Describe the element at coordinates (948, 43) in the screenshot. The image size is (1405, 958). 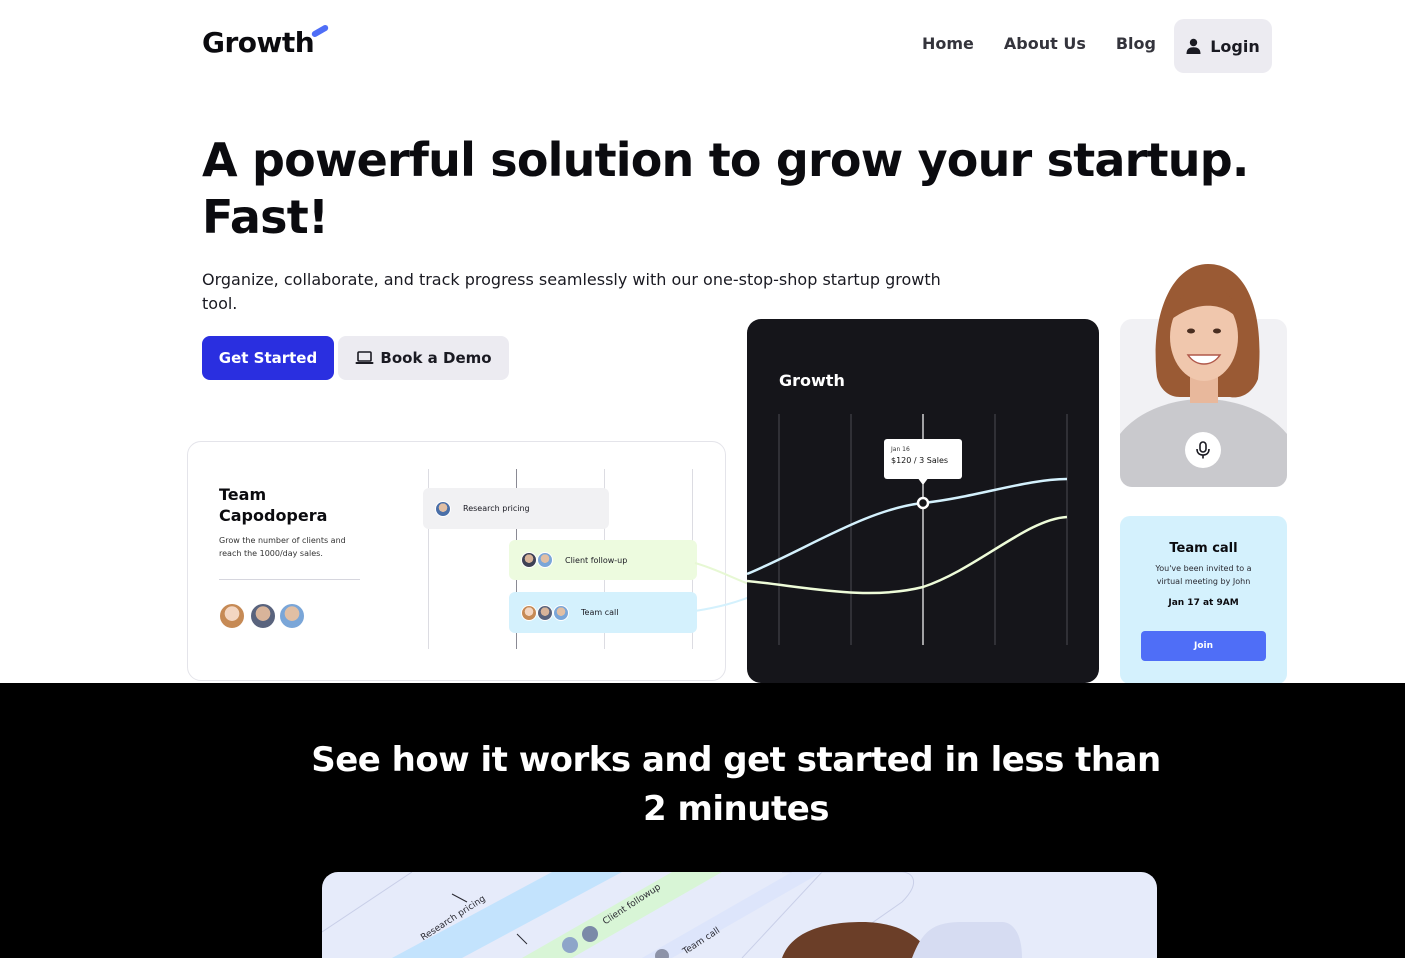
I see `nav-link-home: Home` at that location.